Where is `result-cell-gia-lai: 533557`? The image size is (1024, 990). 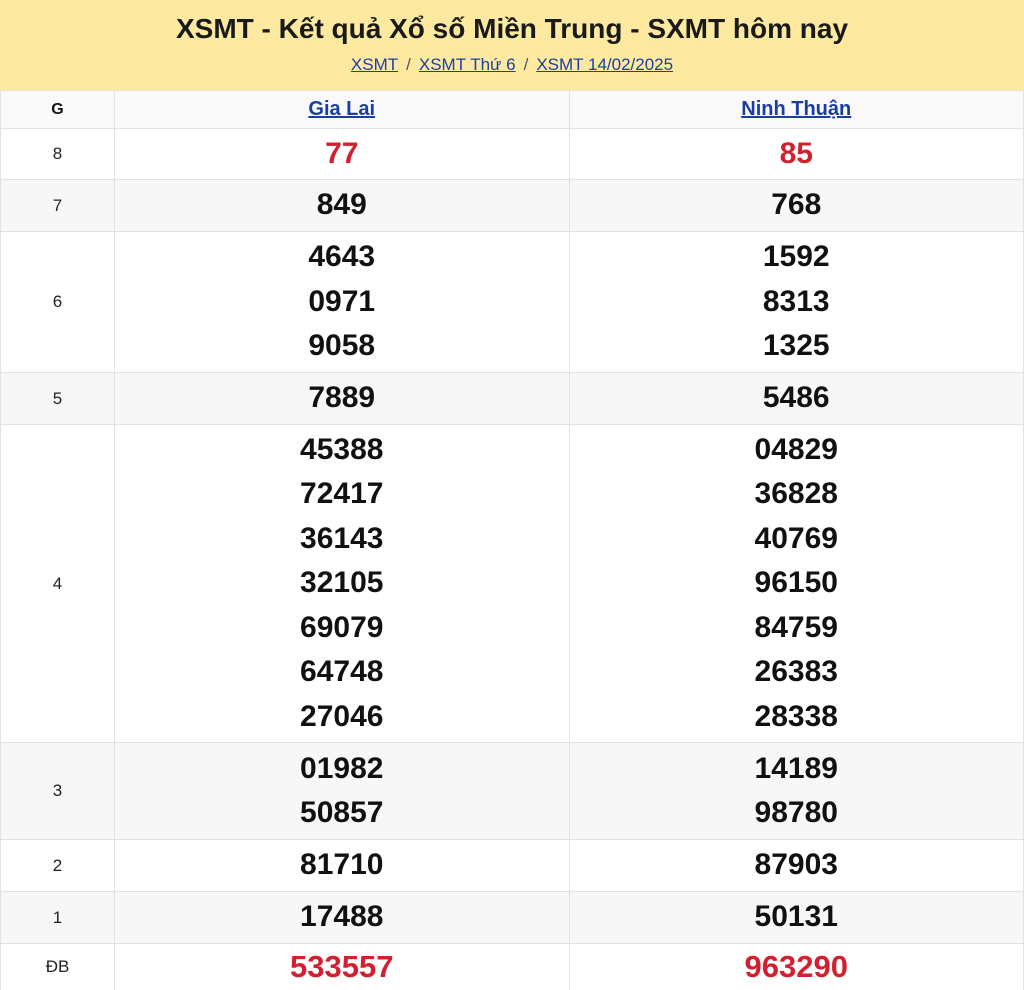 result-cell-gia-lai: 533557 is located at coordinates (342, 966).